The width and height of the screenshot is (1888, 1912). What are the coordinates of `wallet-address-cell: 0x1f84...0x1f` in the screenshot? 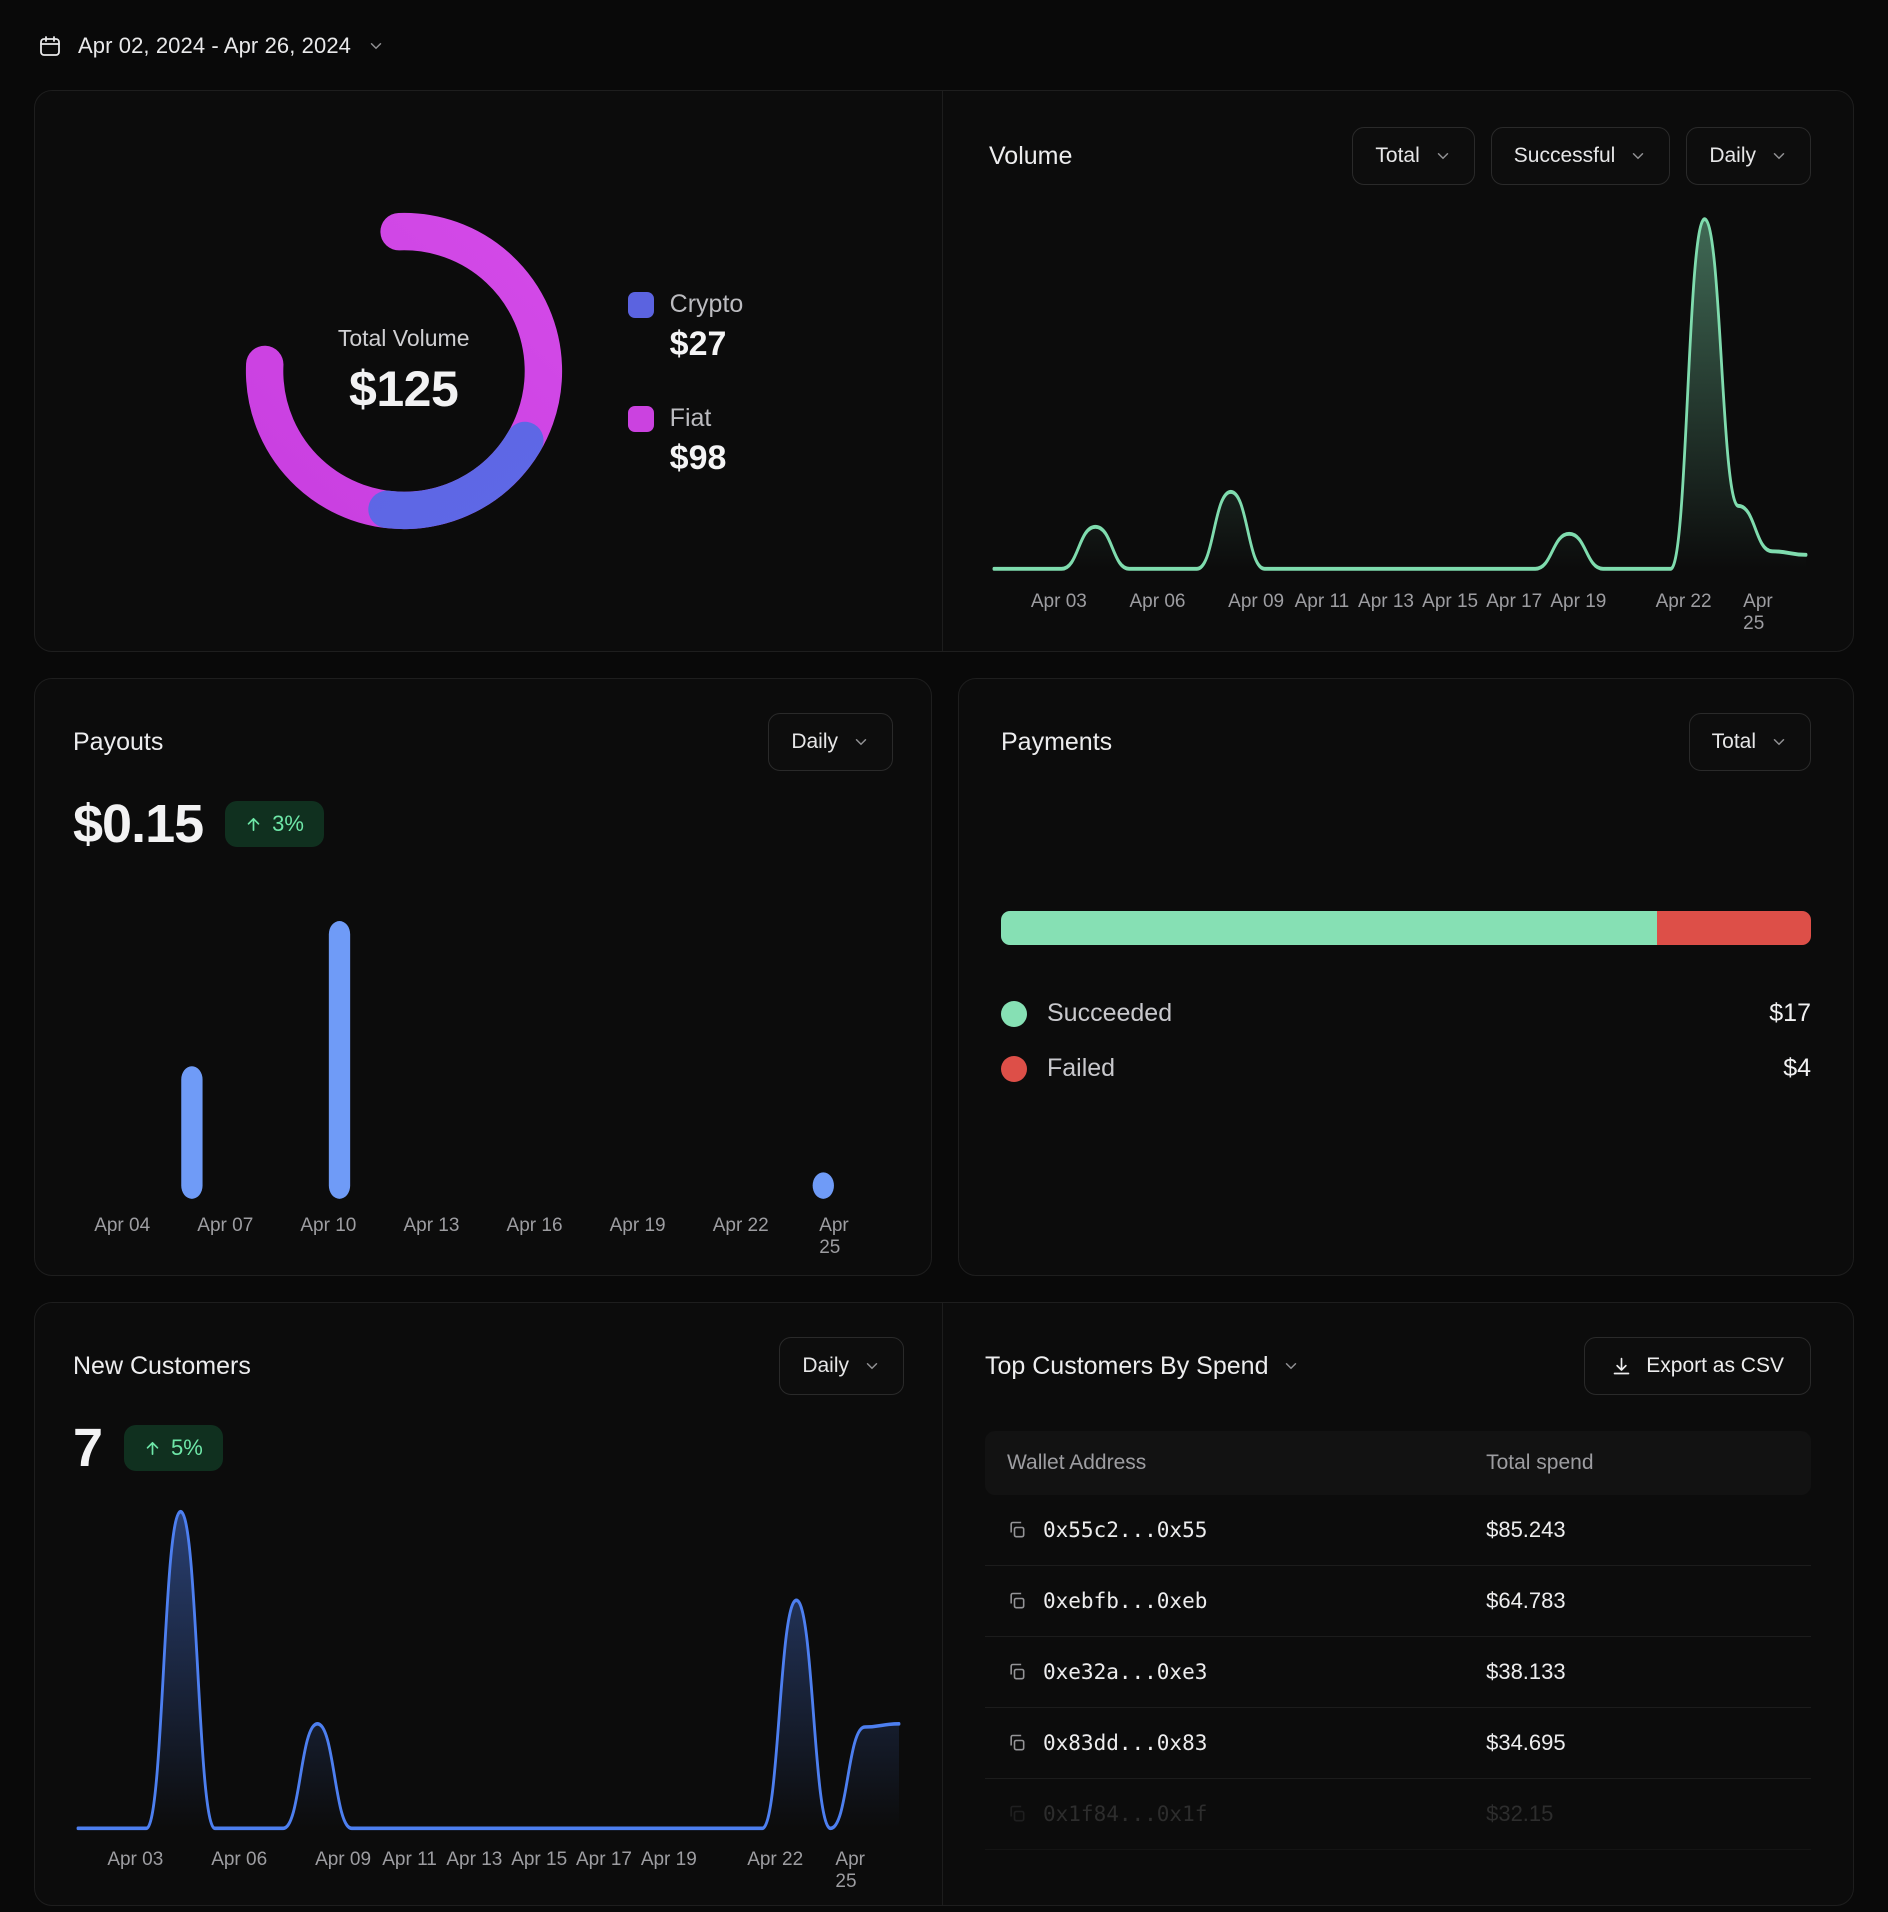 It's located at (1225, 1814).